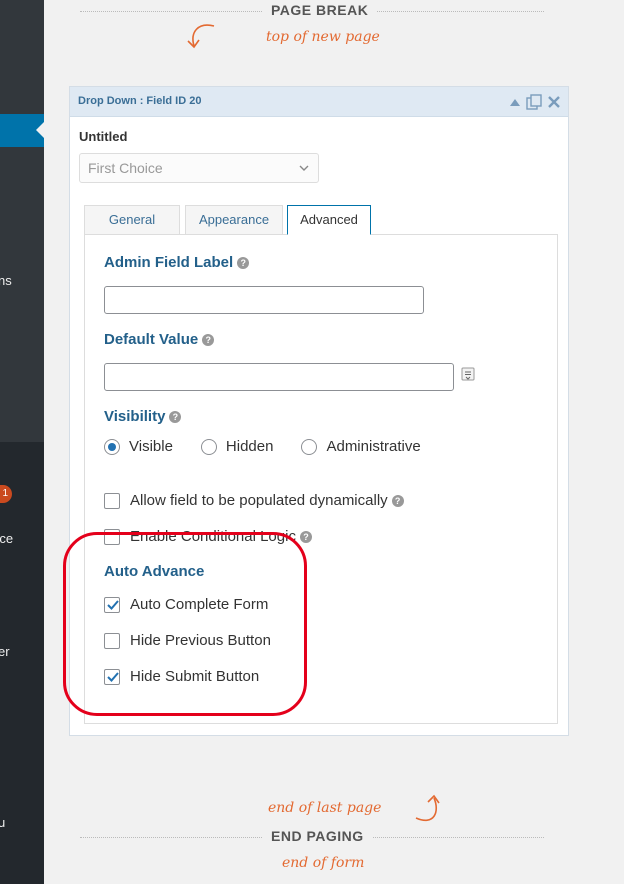 The height and width of the screenshot is (884, 624). I want to click on tab-appearance: Appearance, so click(234, 220).